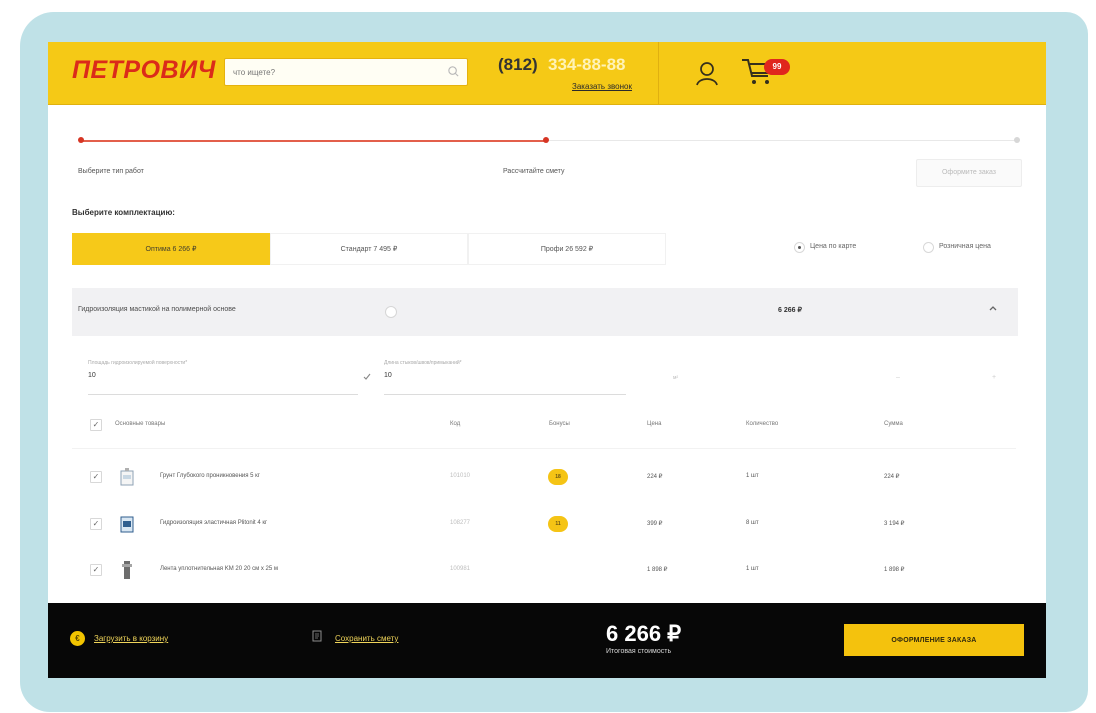 The height and width of the screenshot is (713, 1096). Describe the element at coordinates (655, 477) in the screenshot. I see `product-price: 224 ₽` at that location.